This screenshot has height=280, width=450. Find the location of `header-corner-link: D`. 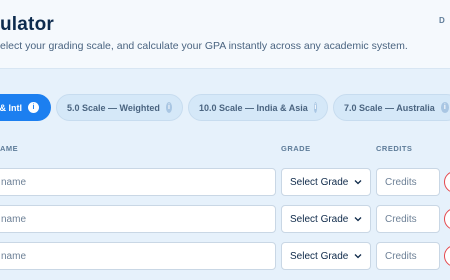

header-corner-link: D is located at coordinates (442, 20).